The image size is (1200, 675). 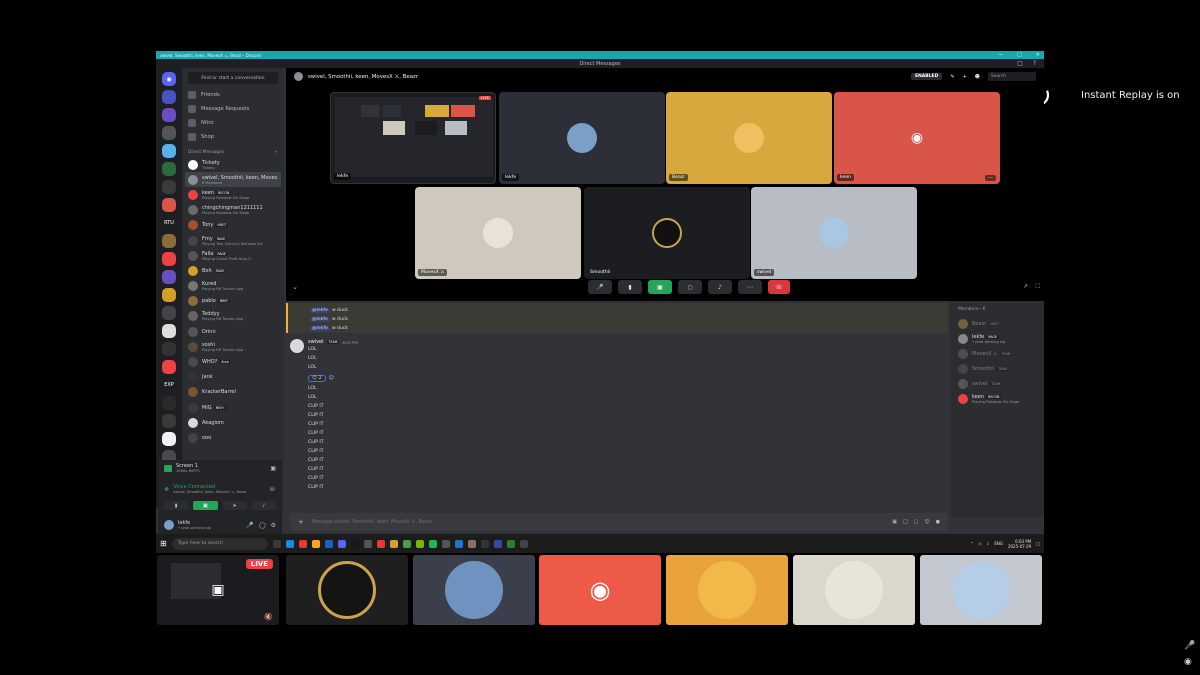 What do you see at coordinates (1038, 543) in the screenshot?
I see `notification-icon: □` at bounding box center [1038, 543].